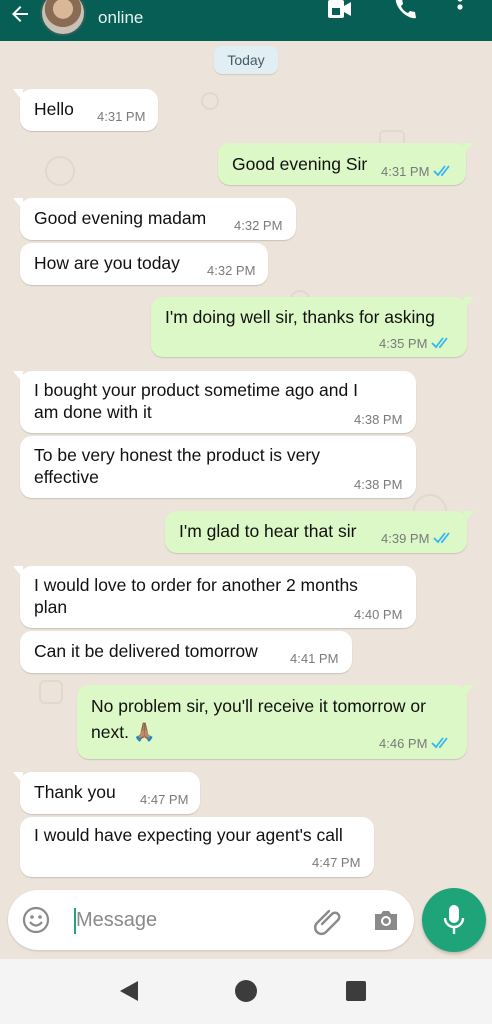  Describe the element at coordinates (300, 164) in the screenshot. I see `message-text: Good evening Sir` at that location.